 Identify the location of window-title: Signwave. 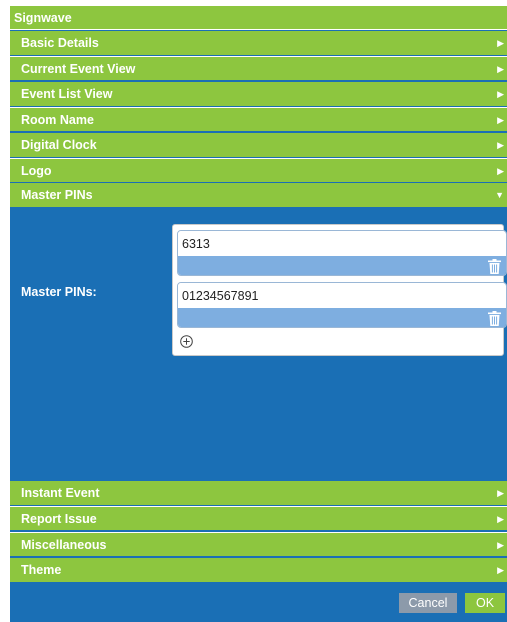
(258, 18).